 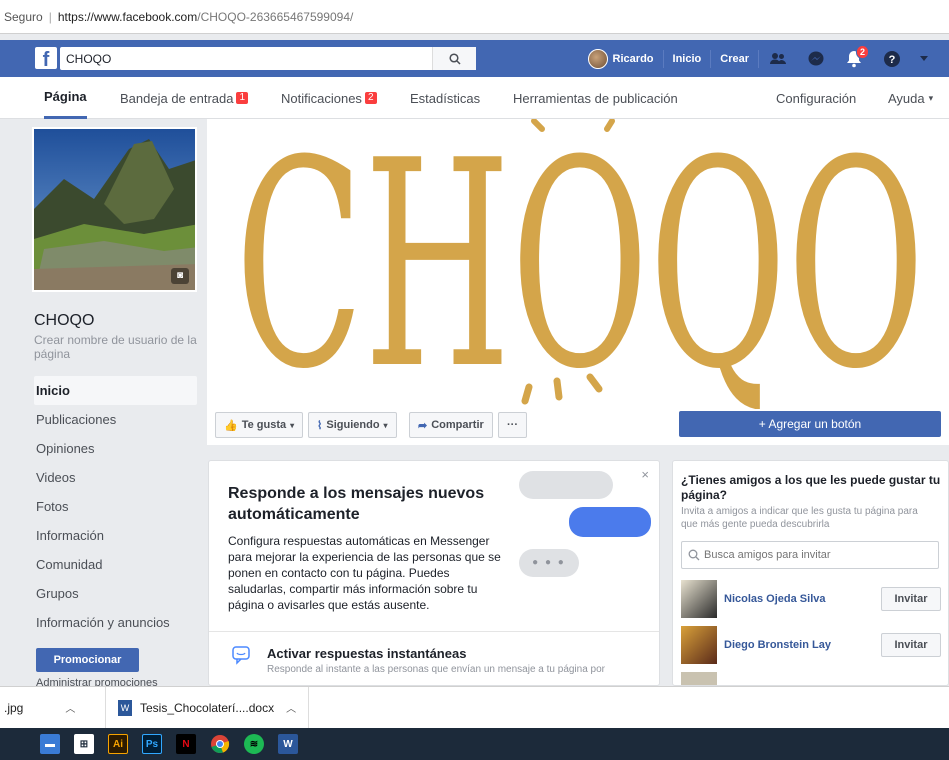 I want to click on home-link: Inicio, so click(x=687, y=58).